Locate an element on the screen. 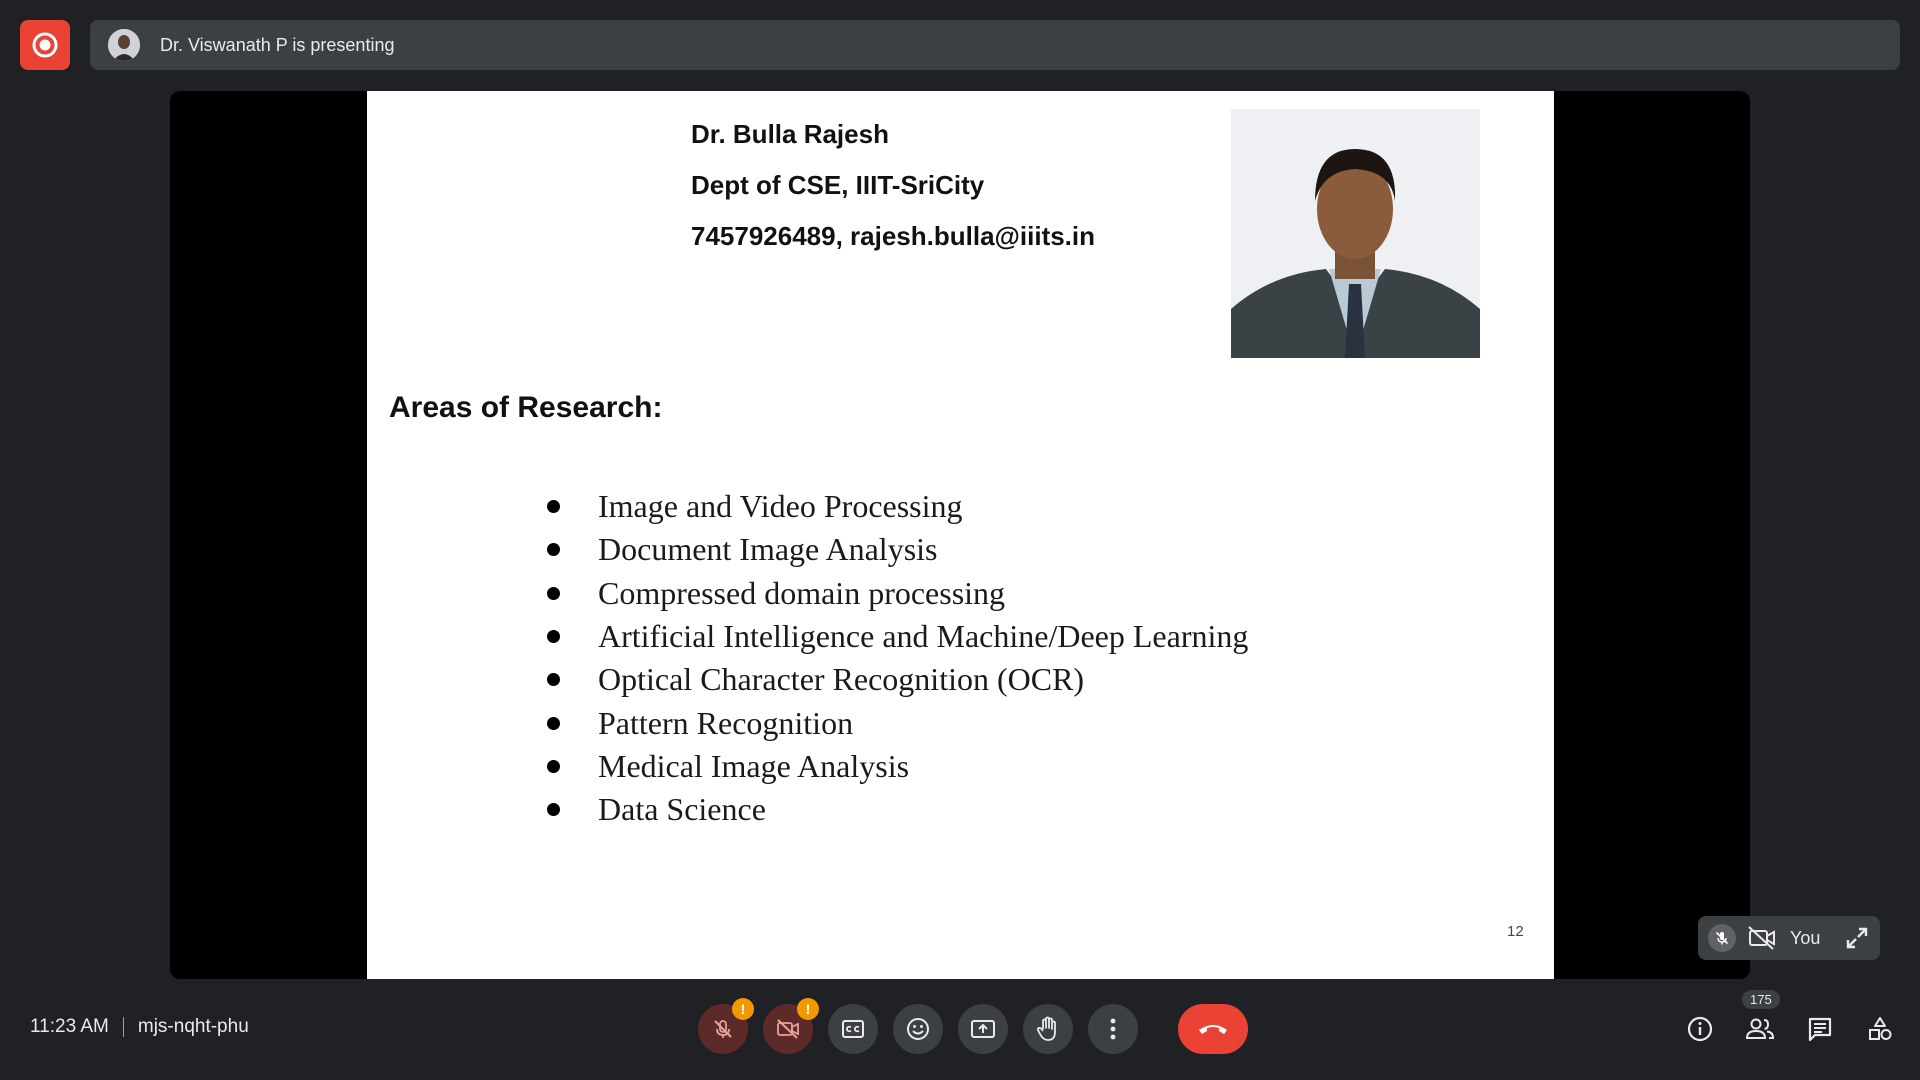  microphone-button: ! is located at coordinates (726, 1026).